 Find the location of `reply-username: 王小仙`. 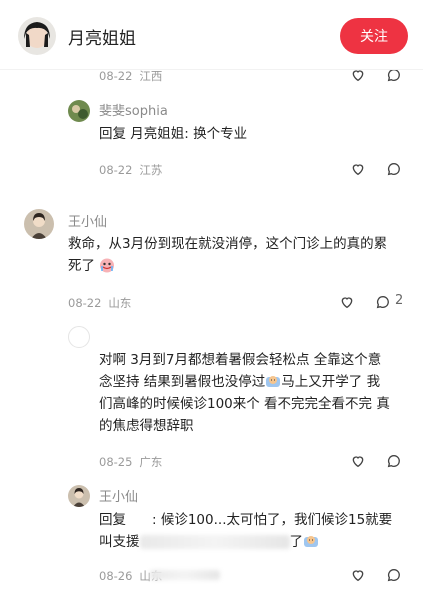

reply-username: 王小仙 is located at coordinates (118, 495).